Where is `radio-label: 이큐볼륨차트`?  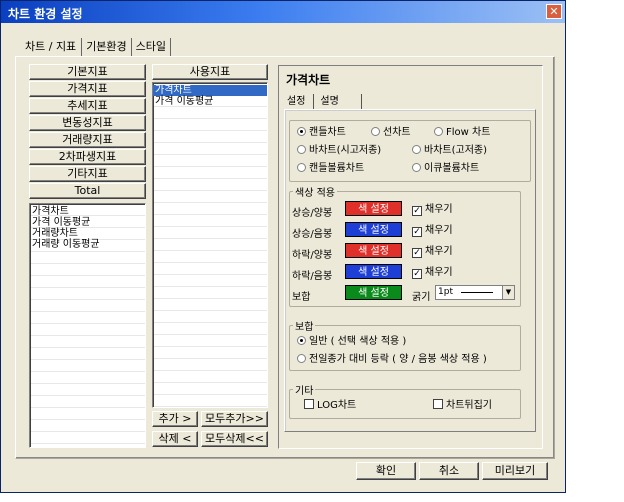 radio-label: 이큐볼륨차트 is located at coordinates (452, 168).